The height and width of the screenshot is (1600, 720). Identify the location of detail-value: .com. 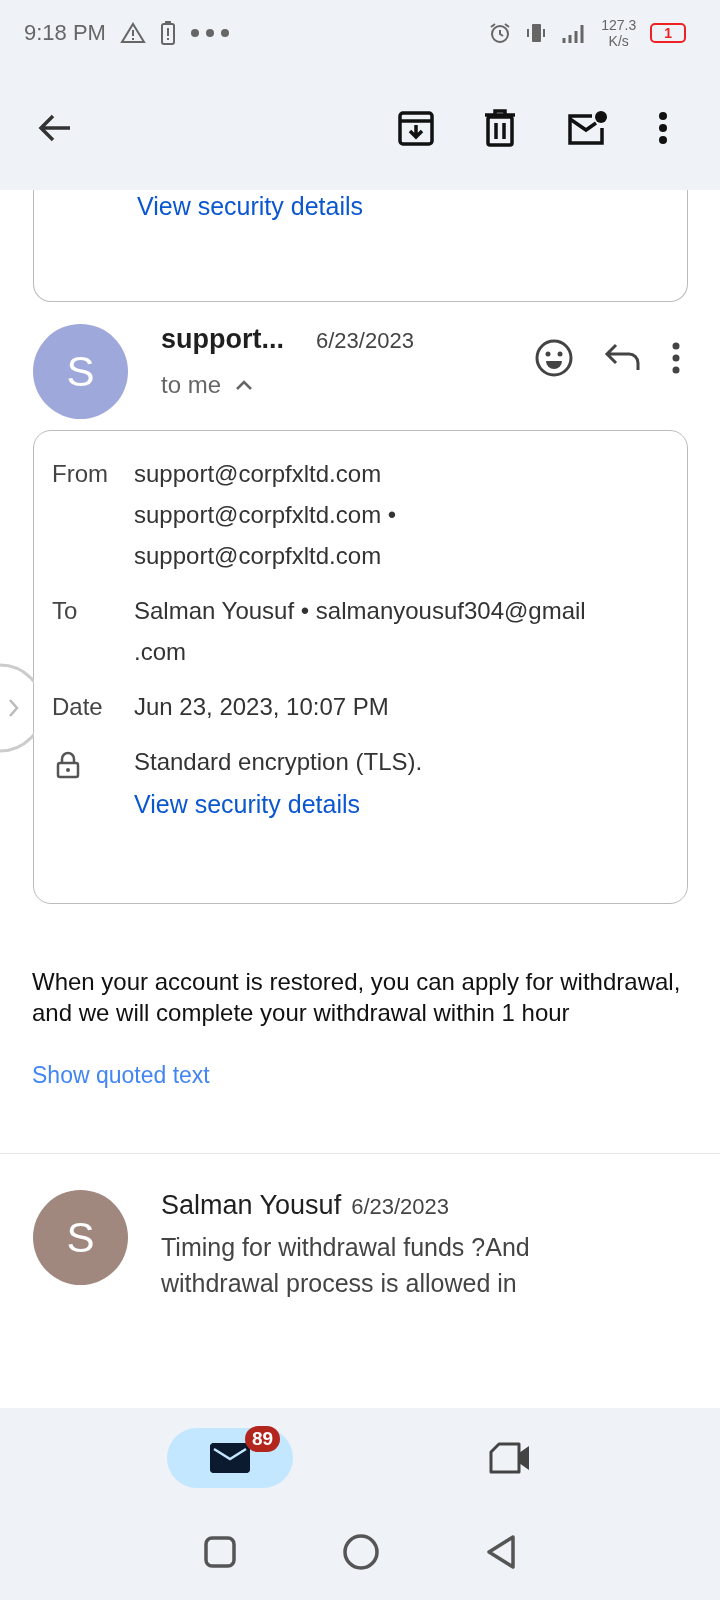
(160, 652).